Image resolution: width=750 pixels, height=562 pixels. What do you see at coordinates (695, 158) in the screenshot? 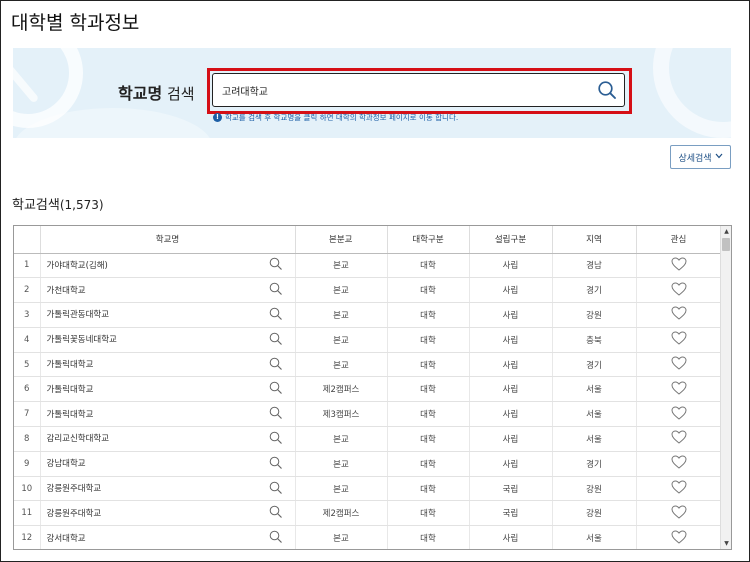
I see `detail-search-label: 상세검색` at bounding box center [695, 158].